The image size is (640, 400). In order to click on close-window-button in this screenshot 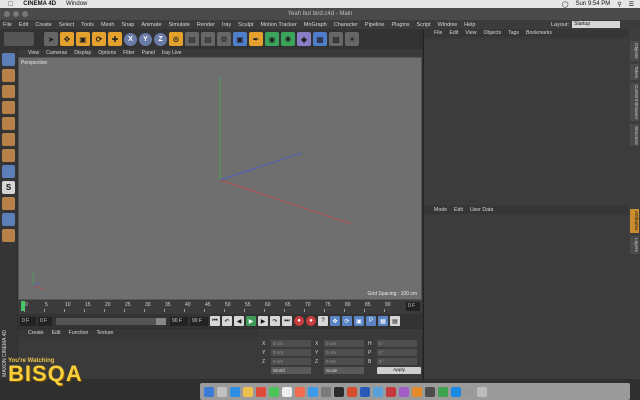, I will do `click(7, 14)`.